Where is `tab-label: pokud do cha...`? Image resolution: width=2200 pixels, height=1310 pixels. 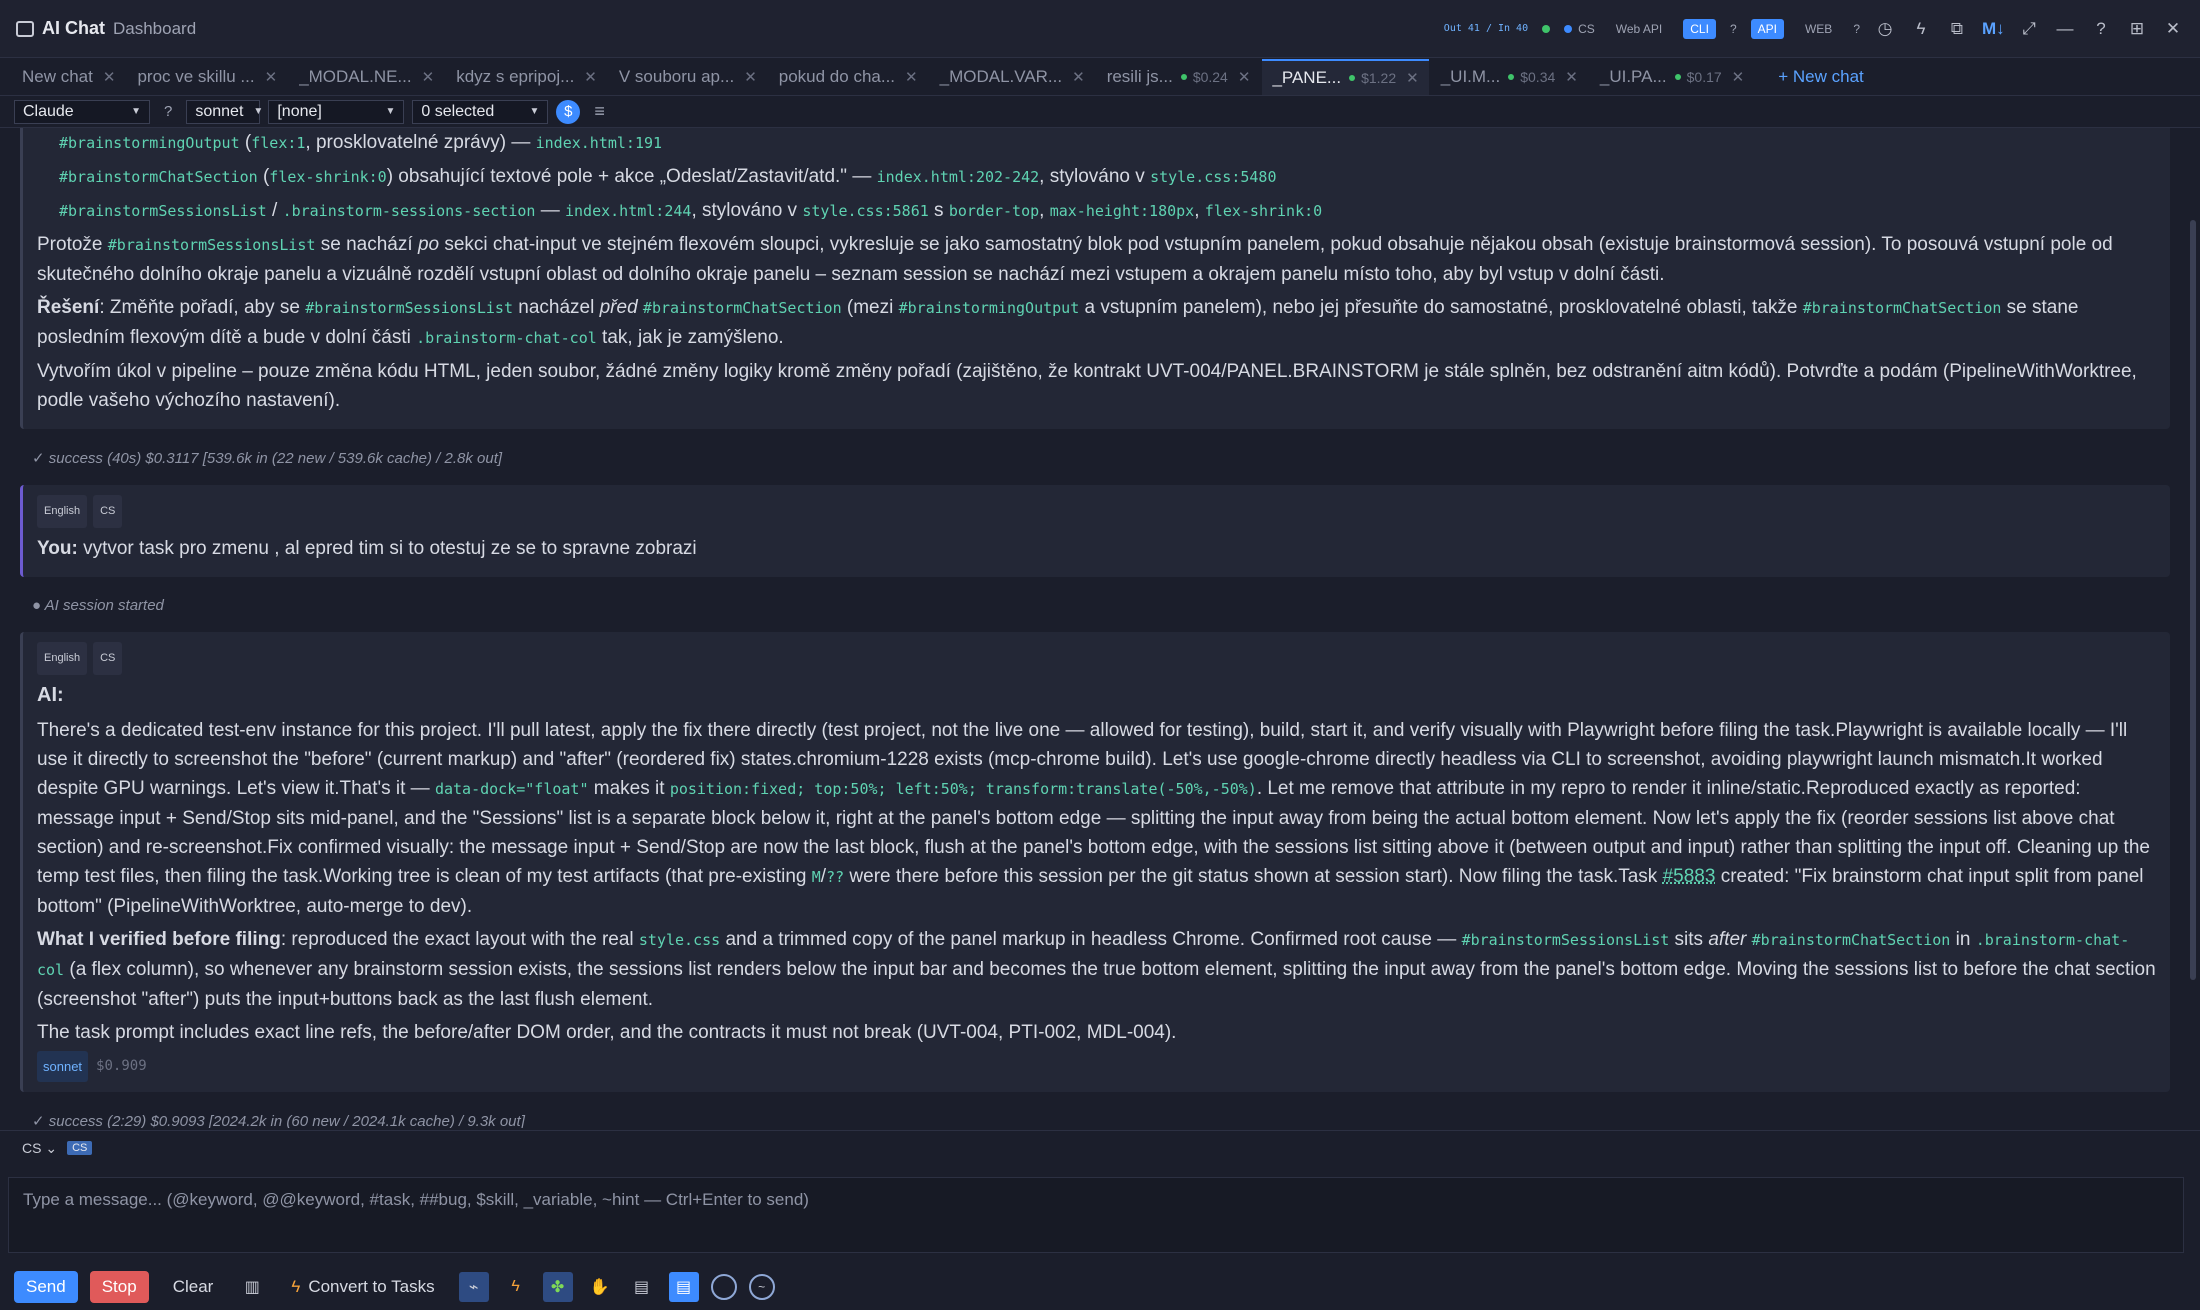
tab-label: pokud do cha... is located at coordinates (837, 76).